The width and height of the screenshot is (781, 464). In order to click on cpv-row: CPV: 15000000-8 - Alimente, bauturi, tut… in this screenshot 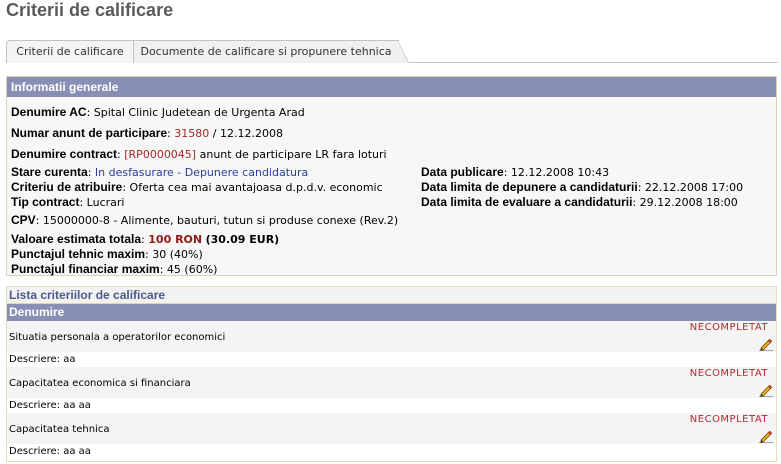, I will do `click(204, 220)`.